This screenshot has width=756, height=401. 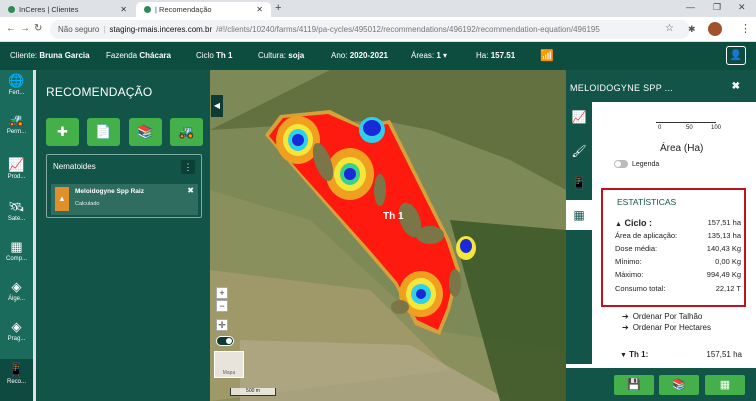 What do you see at coordinates (579, 215) in the screenshot?
I see `calculator-icon: ▦` at bounding box center [579, 215].